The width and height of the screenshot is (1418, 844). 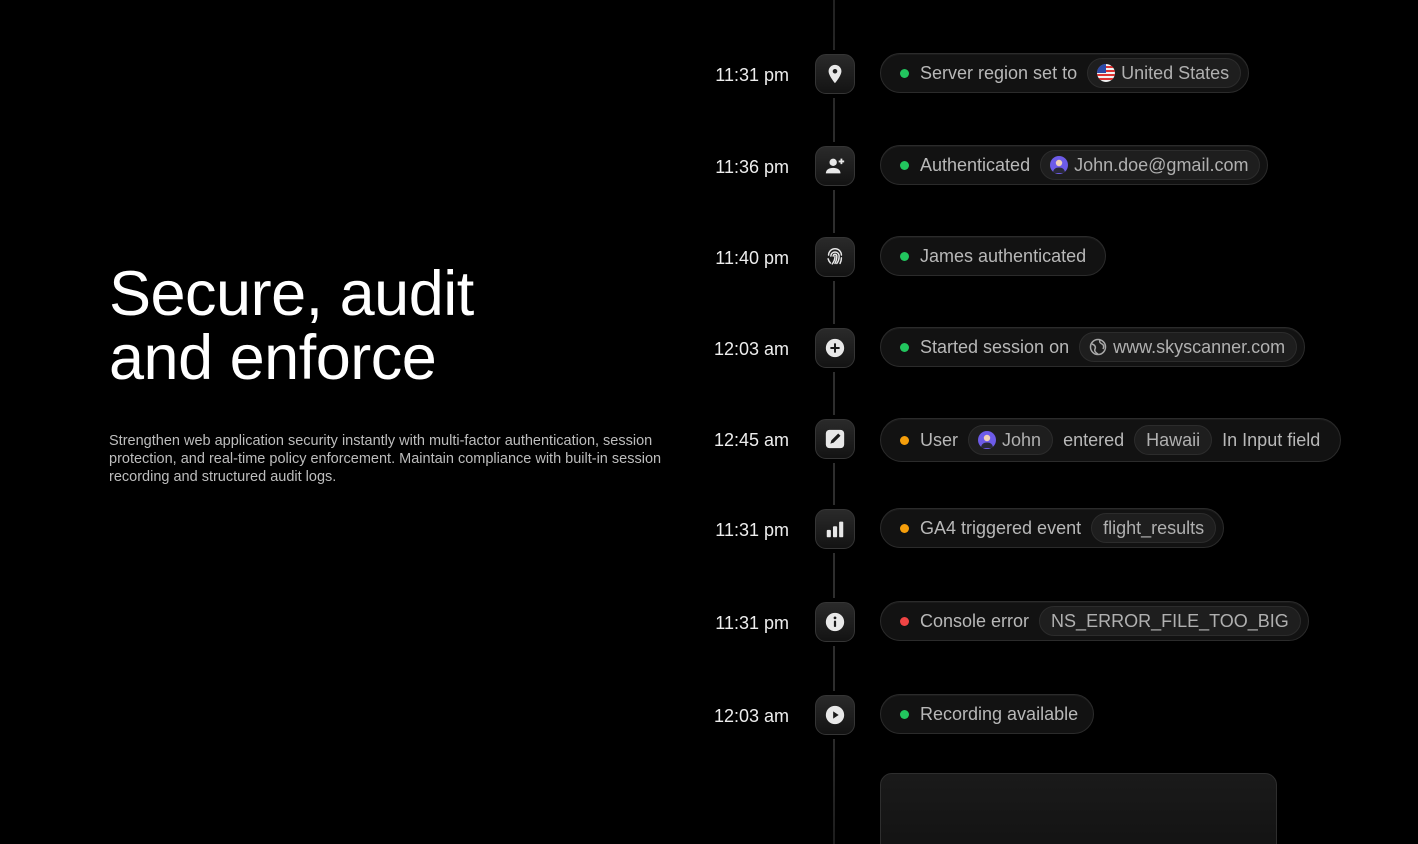 I want to click on fingerprint-icon, so click(x=835, y=257).